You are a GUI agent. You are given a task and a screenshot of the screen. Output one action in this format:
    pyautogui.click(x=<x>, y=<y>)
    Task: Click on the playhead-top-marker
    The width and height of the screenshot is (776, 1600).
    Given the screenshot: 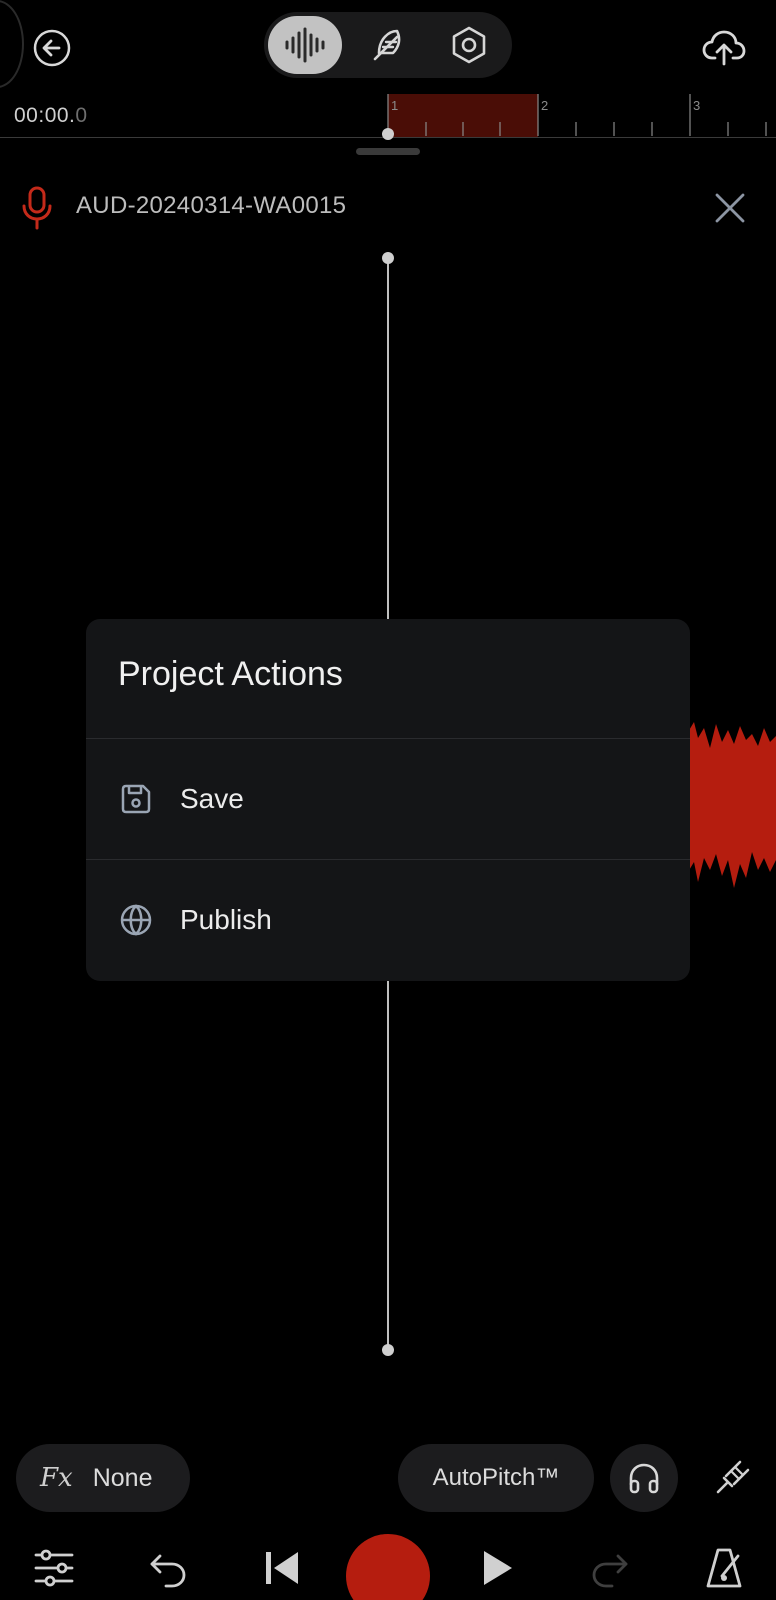 What is the action you would take?
    pyautogui.click(x=388, y=134)
    